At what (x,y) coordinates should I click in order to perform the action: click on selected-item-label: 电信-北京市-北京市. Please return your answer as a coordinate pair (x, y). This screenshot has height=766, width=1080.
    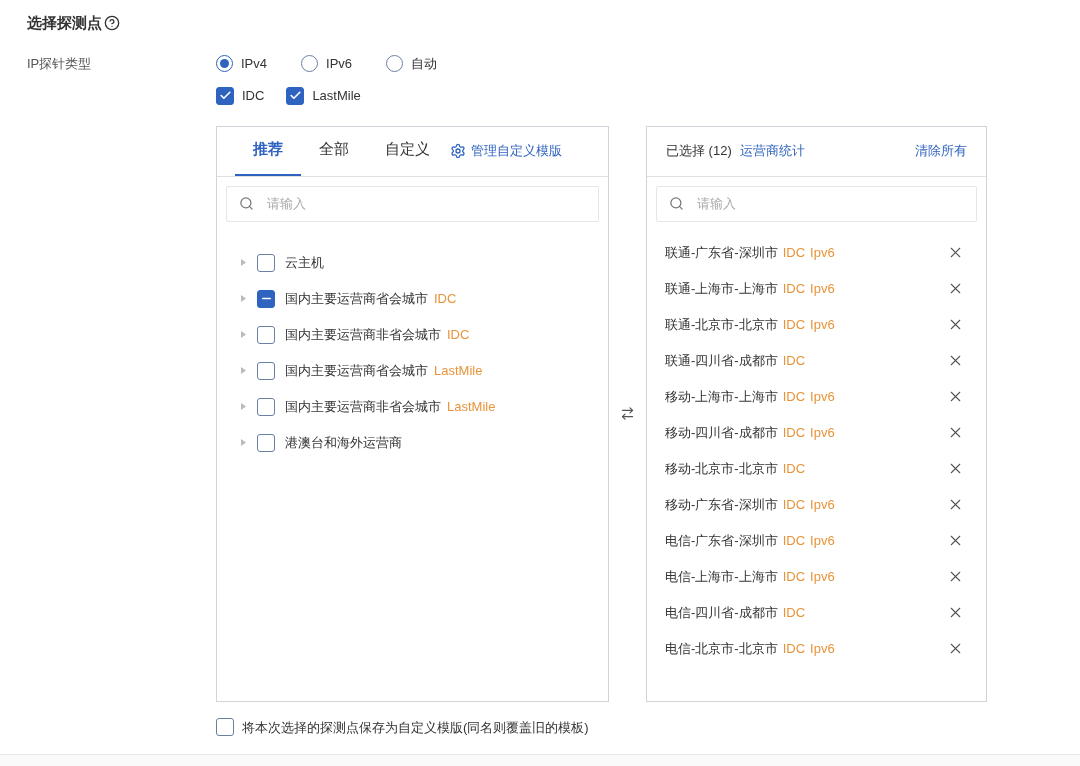
    Looking at the image, I should click on (721, 648).